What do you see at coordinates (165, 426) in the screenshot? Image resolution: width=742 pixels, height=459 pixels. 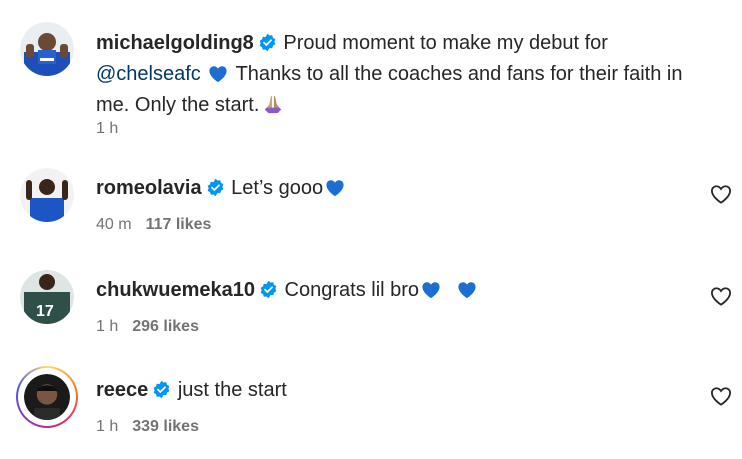 I see `comment-likes: 339 likes` at bounding box center [165, 426].